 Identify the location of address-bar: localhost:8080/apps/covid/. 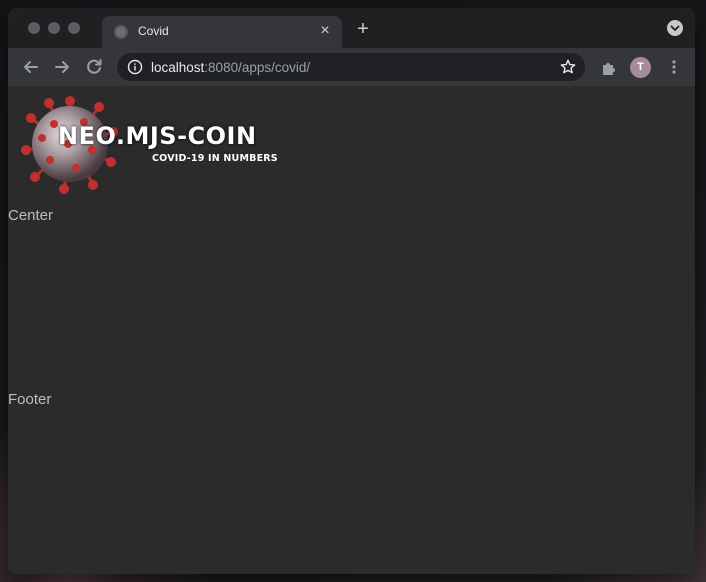
(351, 67).